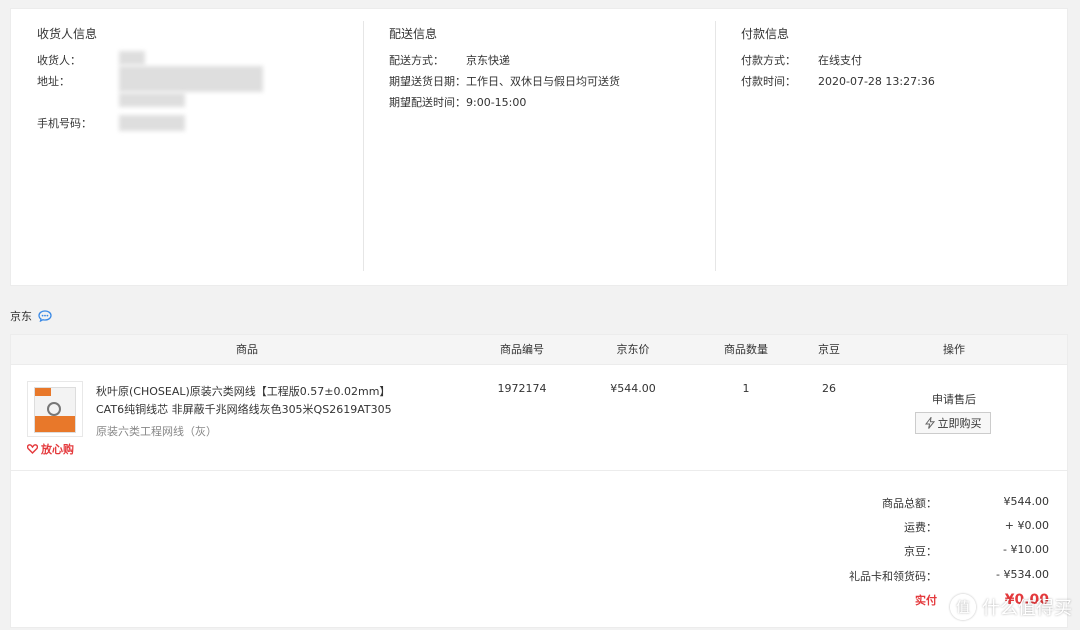 The image size is (1080, 630). I want to click on delivery-method-value: 京东快递, so click(488, 60).